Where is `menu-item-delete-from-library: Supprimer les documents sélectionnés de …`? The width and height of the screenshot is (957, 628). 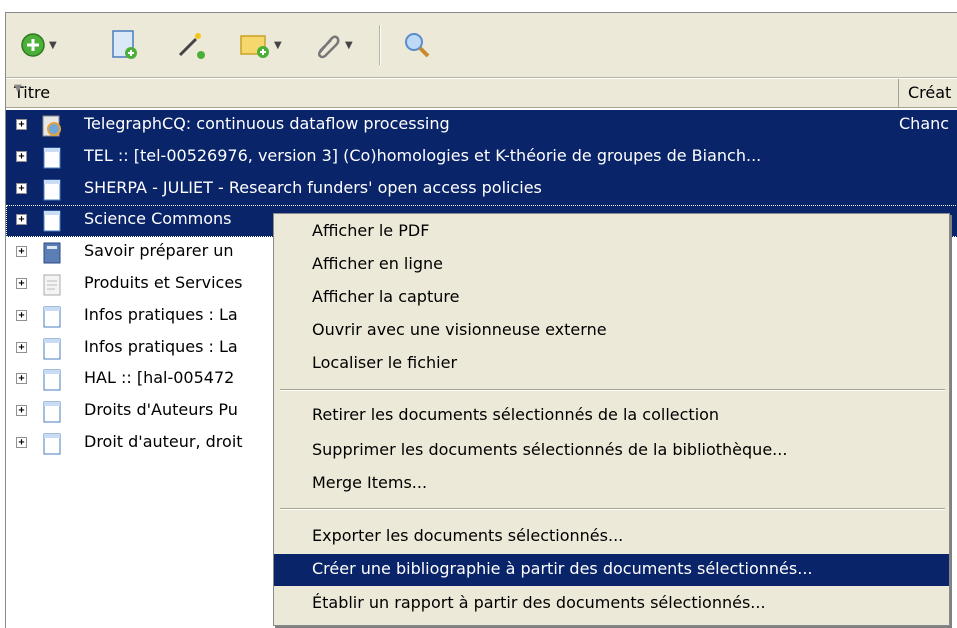
menu-item-delete-from-library: Supprimer les documents sélectionnés de … is located at coordinates (611, 451).